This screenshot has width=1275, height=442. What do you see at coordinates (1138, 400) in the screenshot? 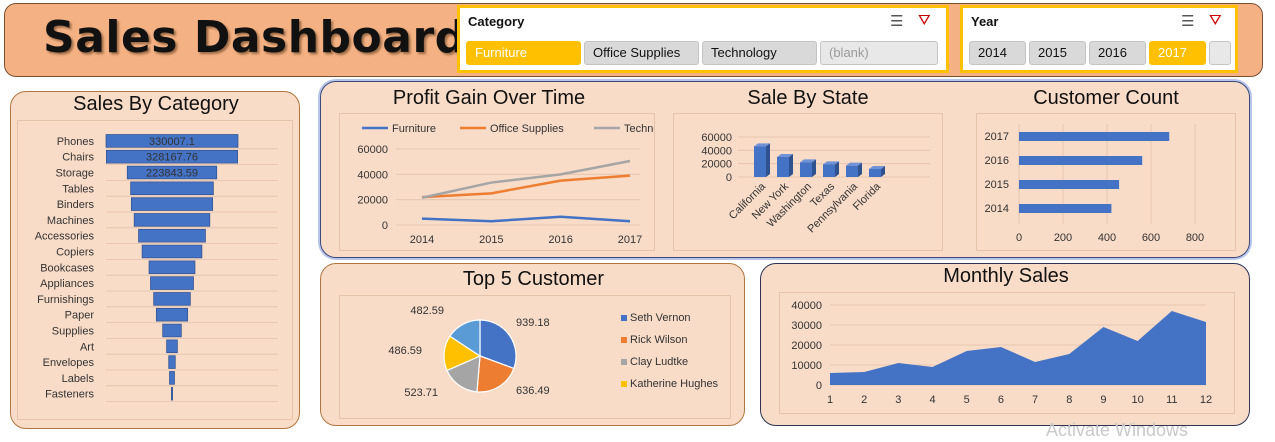
I see `x-tick-label: 10` at bounding box center [1138, 400].